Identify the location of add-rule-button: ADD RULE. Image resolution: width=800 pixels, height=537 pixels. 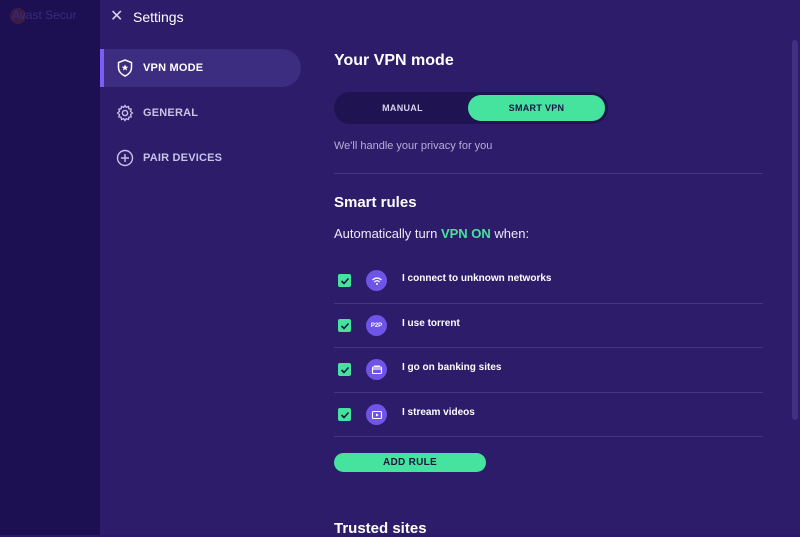
(410, 462).